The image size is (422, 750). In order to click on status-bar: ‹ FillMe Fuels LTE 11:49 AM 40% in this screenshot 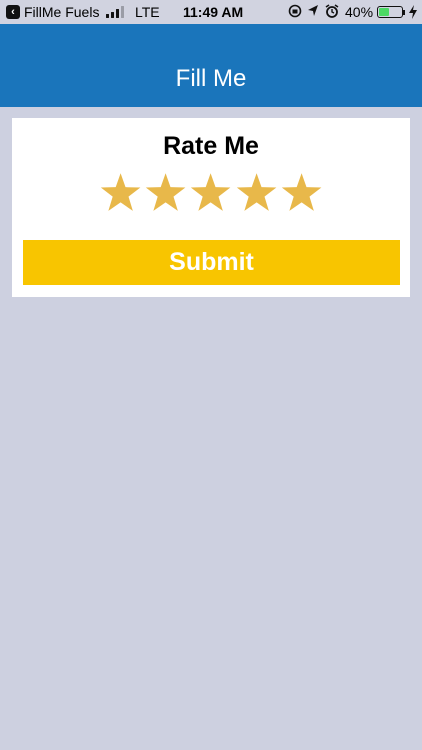, I will do `click(211, 12)`.